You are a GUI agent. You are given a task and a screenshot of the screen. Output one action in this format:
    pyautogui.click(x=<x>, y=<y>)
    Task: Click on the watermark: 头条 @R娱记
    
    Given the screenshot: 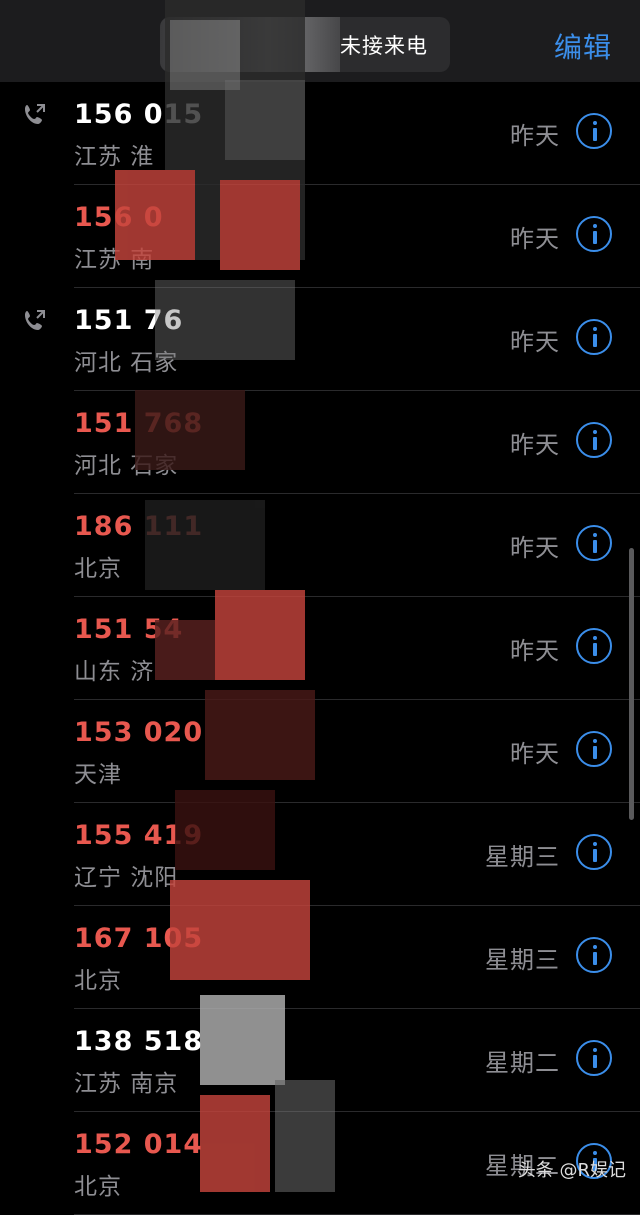 What is the action you would take?
    pyautogui.click(x=571, y=1170)
    